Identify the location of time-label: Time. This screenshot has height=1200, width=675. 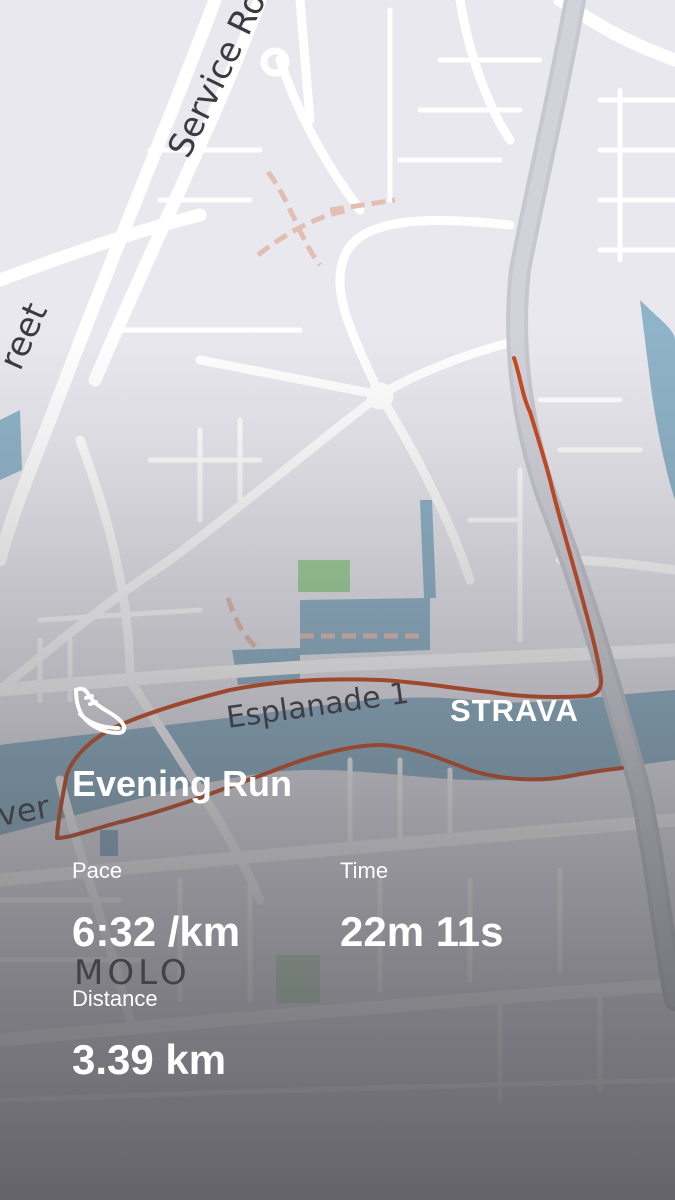
(364, 870).